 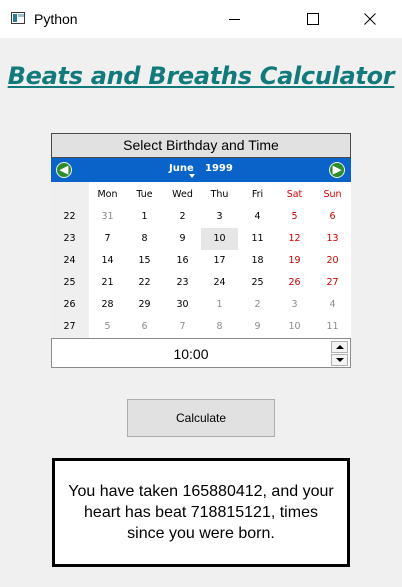 I want to click on week-number: 26, so click(x=69, y=304).